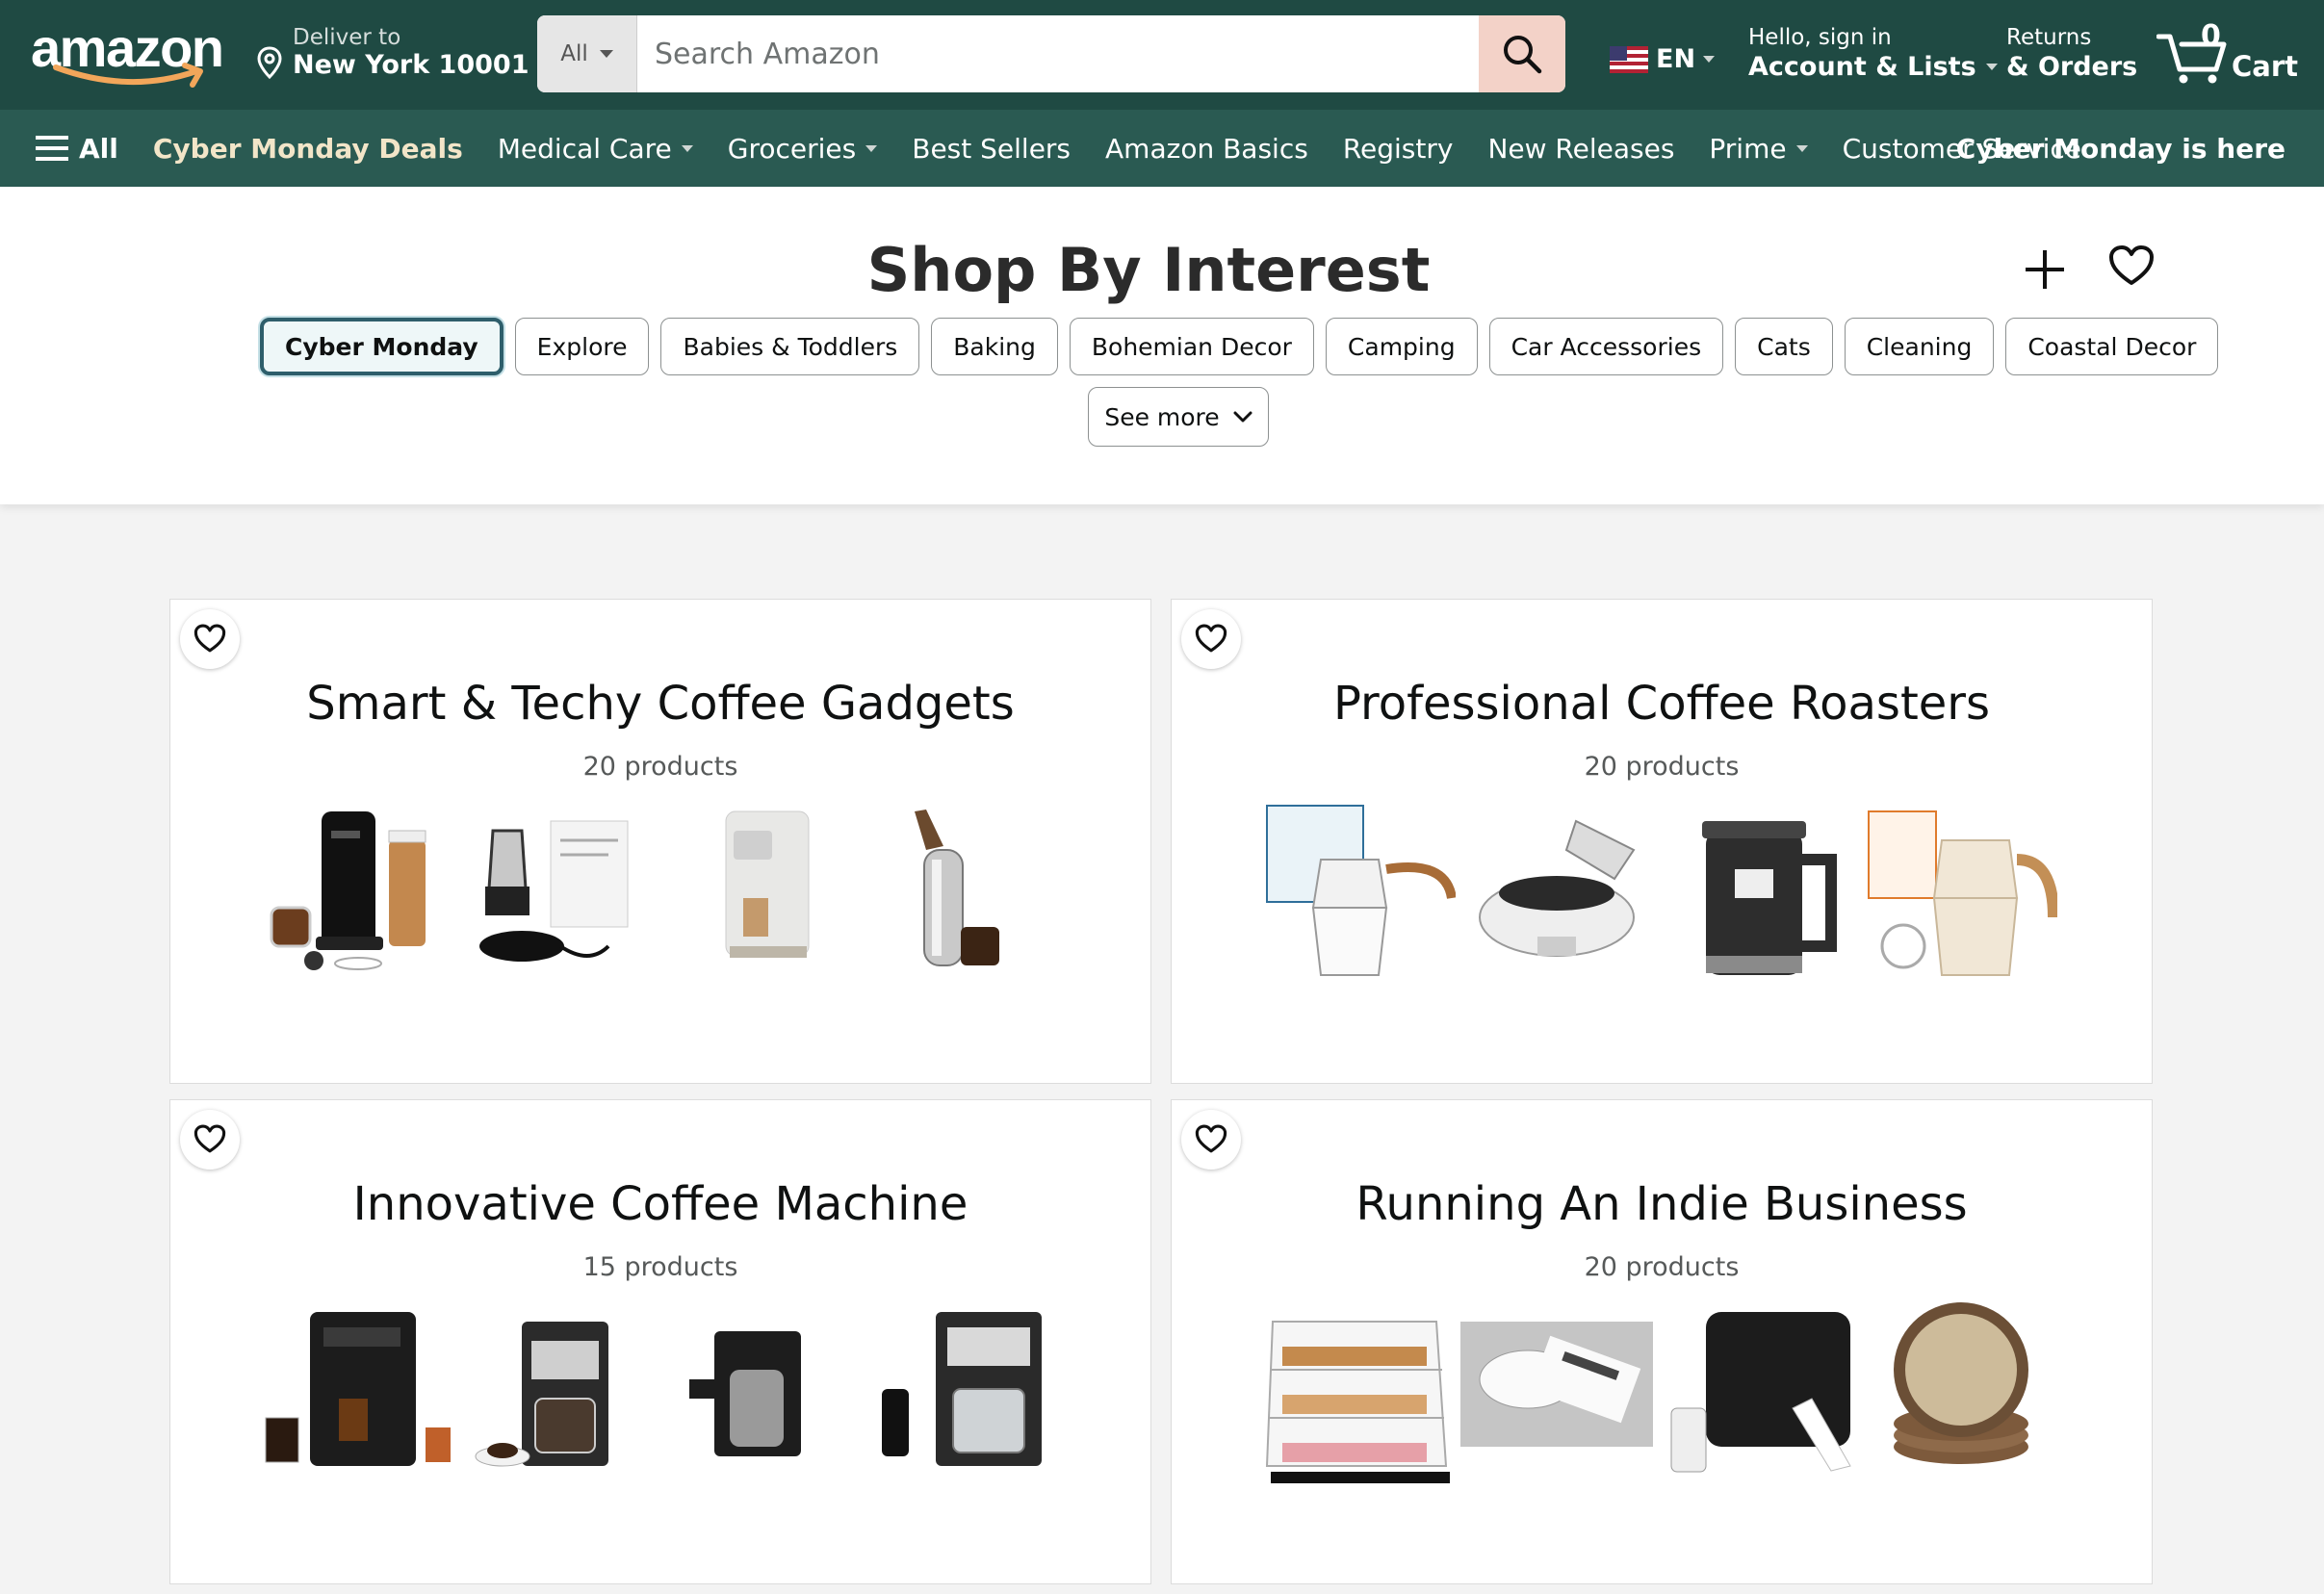  What do you see at coordinates (1361, 890) in the screenshot?
I see `moka-pot-image` at bounding box center [1361, 890].